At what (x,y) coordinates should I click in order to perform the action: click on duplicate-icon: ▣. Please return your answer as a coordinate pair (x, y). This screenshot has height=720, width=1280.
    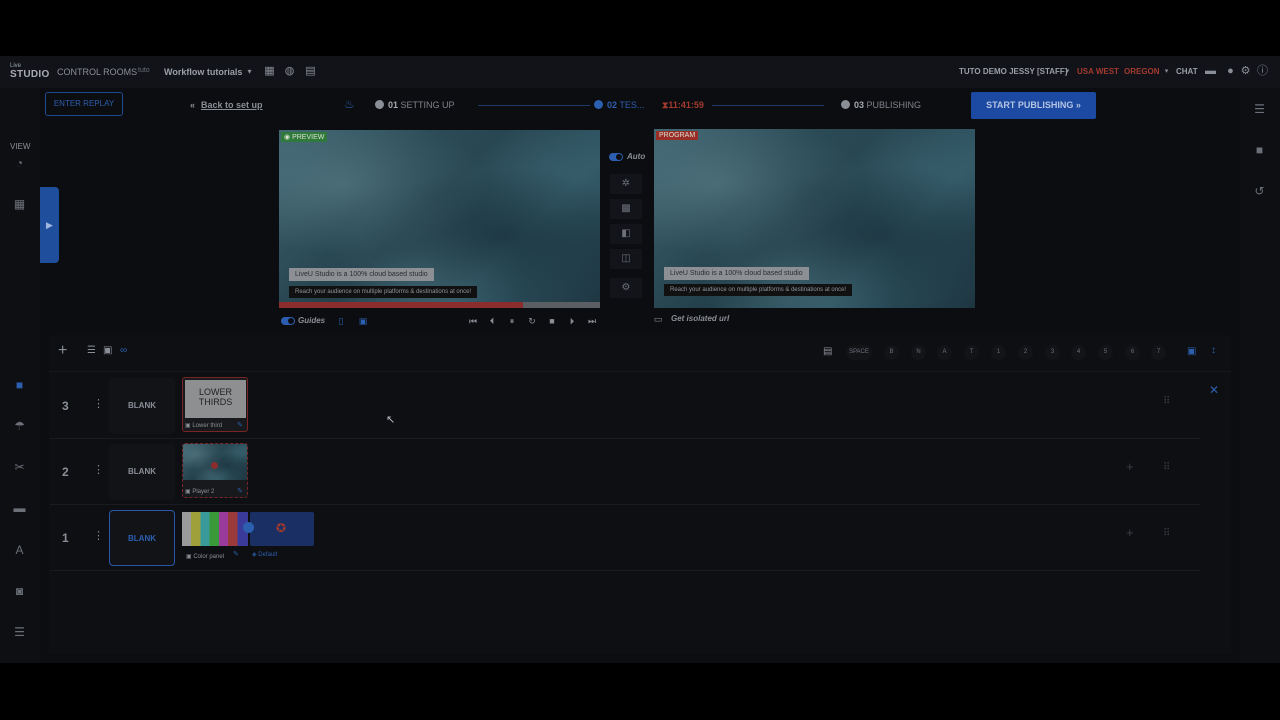
    Looking at the image, I should click on (363, 321).